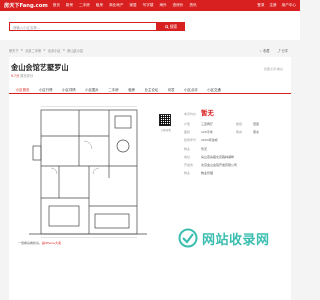 The height and width of the screenshot is (300, 320). I want to click on tab-home: 小区首页, so click(22, 88).